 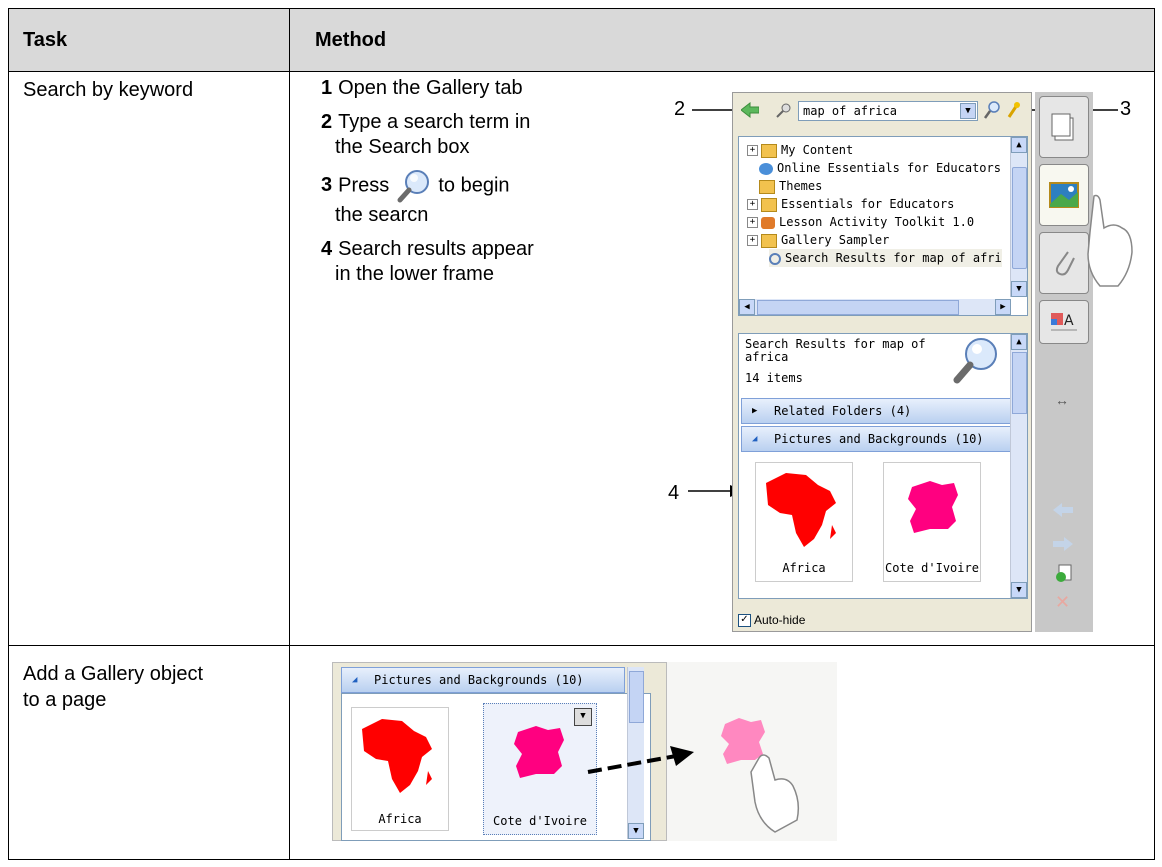 What do you see at coordinates (876, 411) in the screenshot?
I see `section-related-folders: ▶ Related Folders (4)` at bounding box center [876, 411].